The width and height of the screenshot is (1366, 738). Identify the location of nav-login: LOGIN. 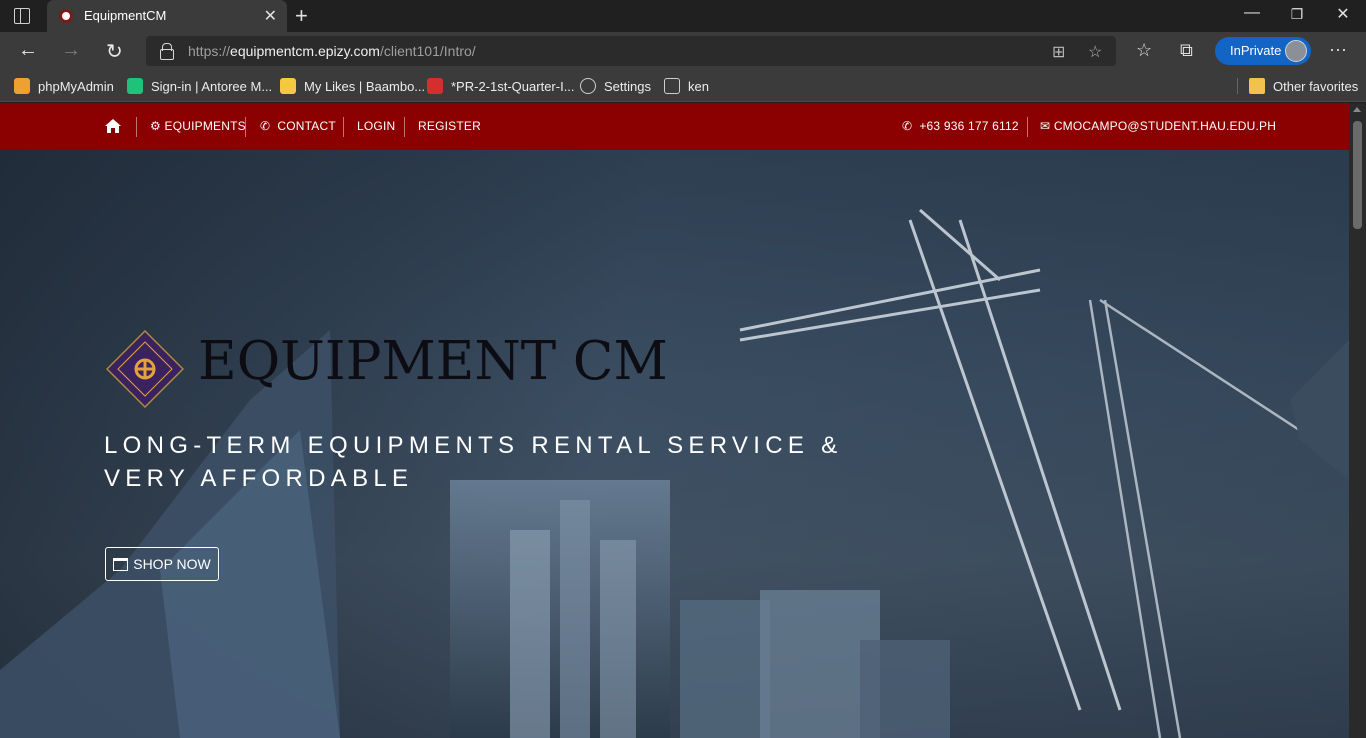
(376, 126).